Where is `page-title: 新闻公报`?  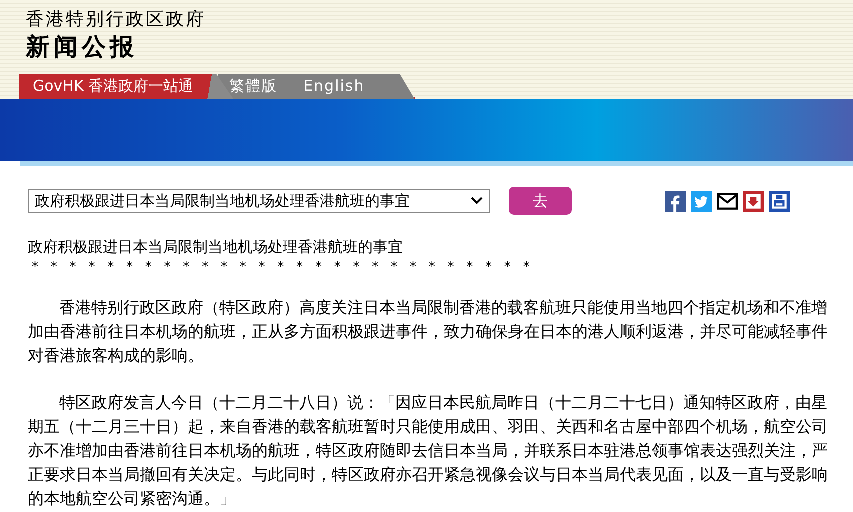
page-title: 新闻公报 is located at coordinates (82, 47).